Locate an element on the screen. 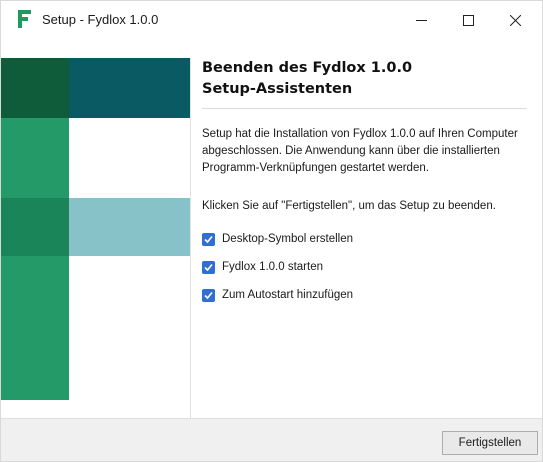 Image resolution: width=543 pixels, height=462 pixels. banner-block-light-teal is located at coordinates (129, 227).